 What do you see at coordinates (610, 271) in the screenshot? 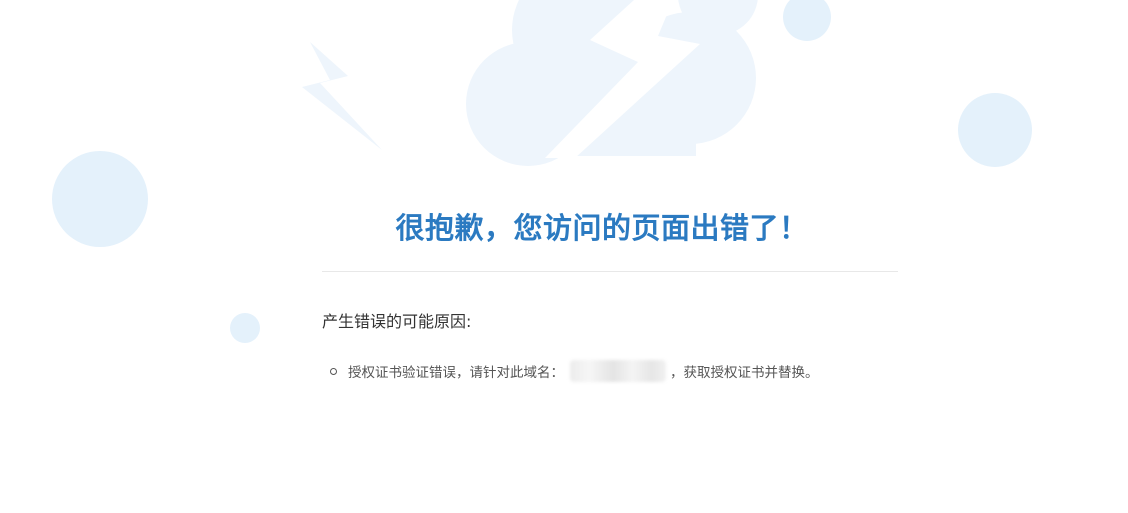
I see `divider` at bounding box center [610, 271].